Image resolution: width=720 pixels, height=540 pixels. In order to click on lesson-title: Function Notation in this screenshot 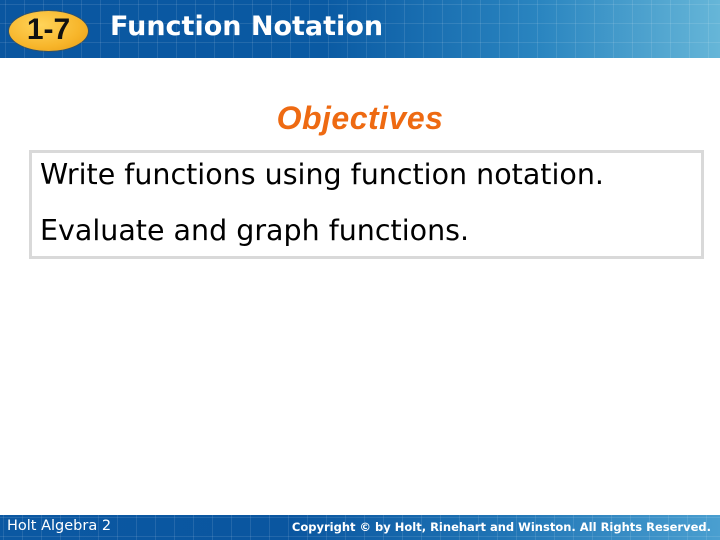, I will do `click(247, 26)`.